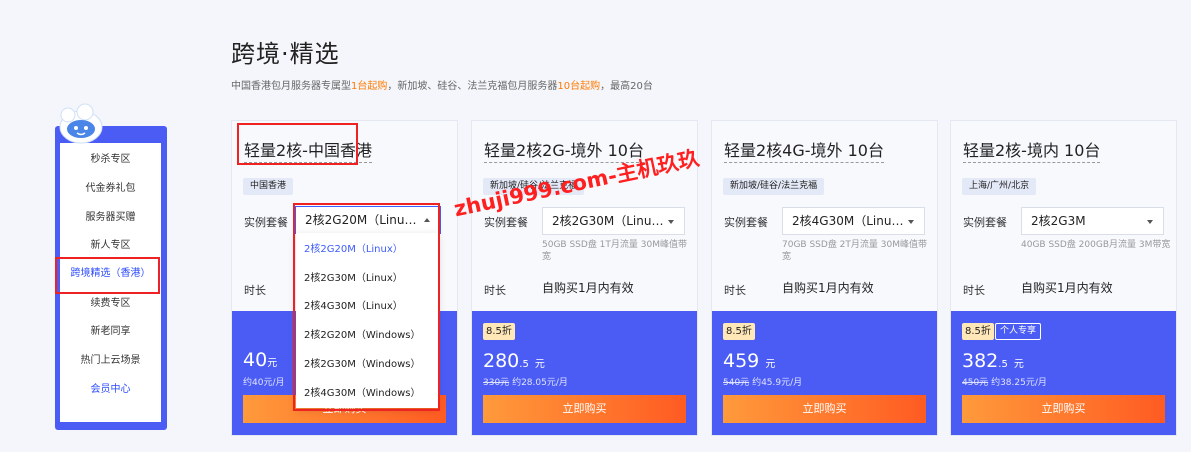 Image resolution: width=1191 pixels, height=452 pixels. I want to click on instance-select: 2核2G3M, so click(1092, 221).